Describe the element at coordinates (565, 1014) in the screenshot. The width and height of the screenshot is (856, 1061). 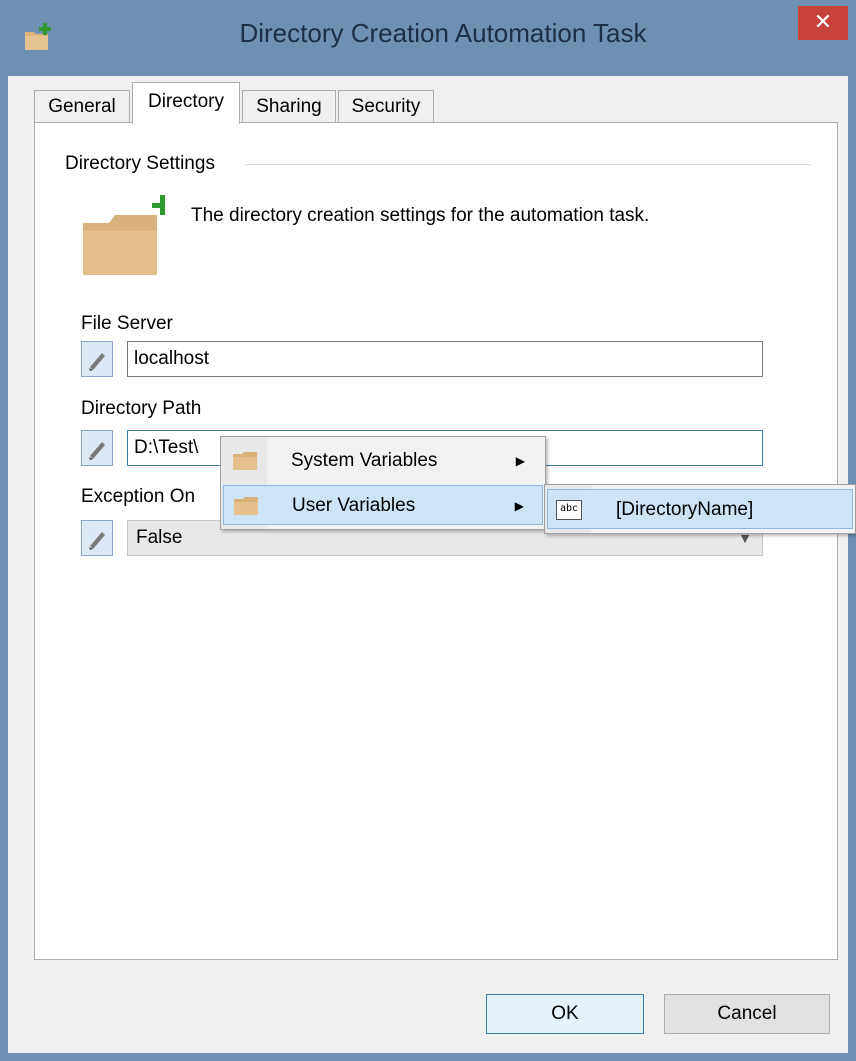
I see `ok-button: OK` at that location.